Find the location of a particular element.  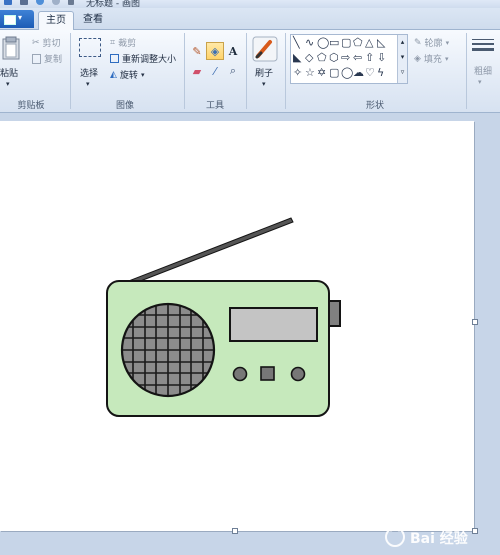

size-label: 粗细 is located at coordinates (483, 72).